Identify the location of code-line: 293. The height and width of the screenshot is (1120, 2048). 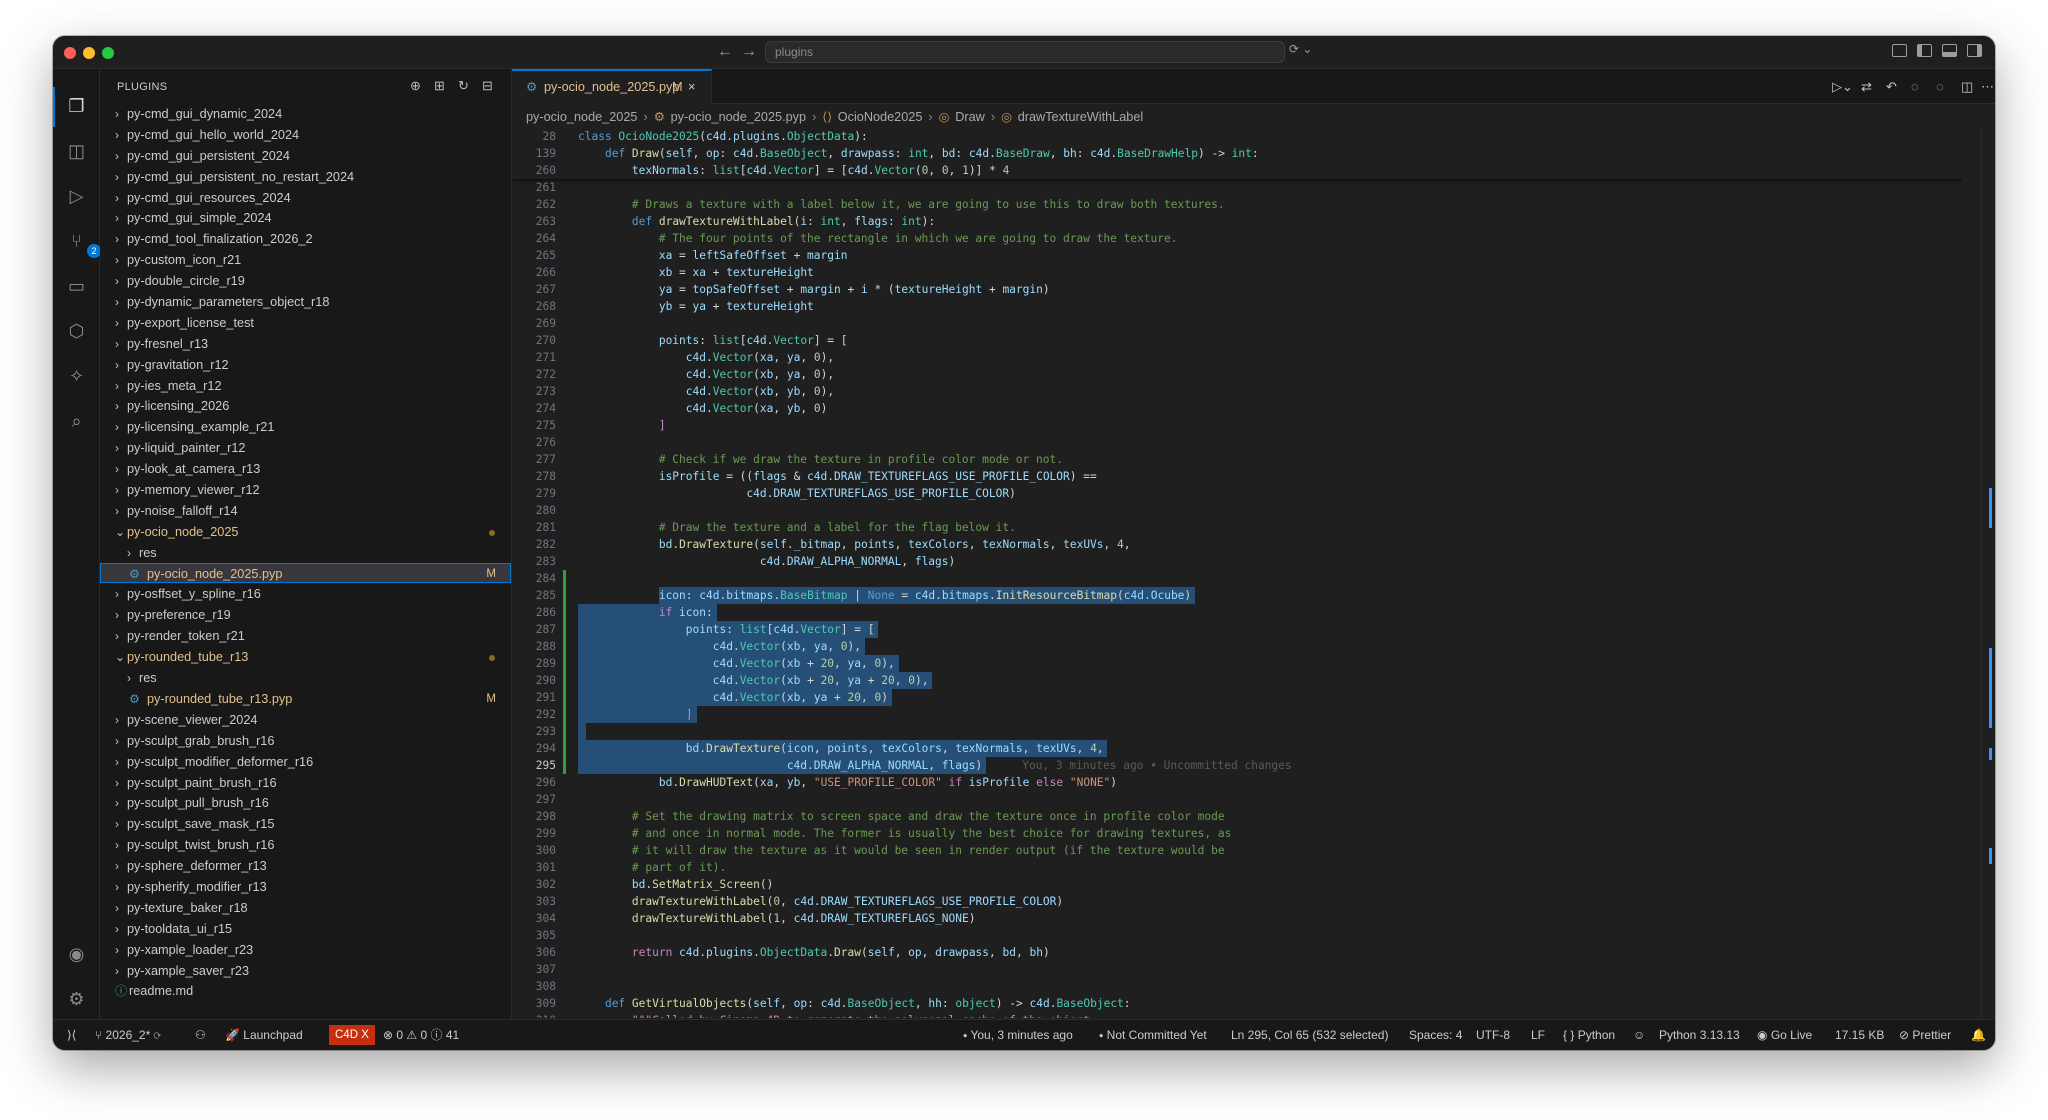
(1237, 731).